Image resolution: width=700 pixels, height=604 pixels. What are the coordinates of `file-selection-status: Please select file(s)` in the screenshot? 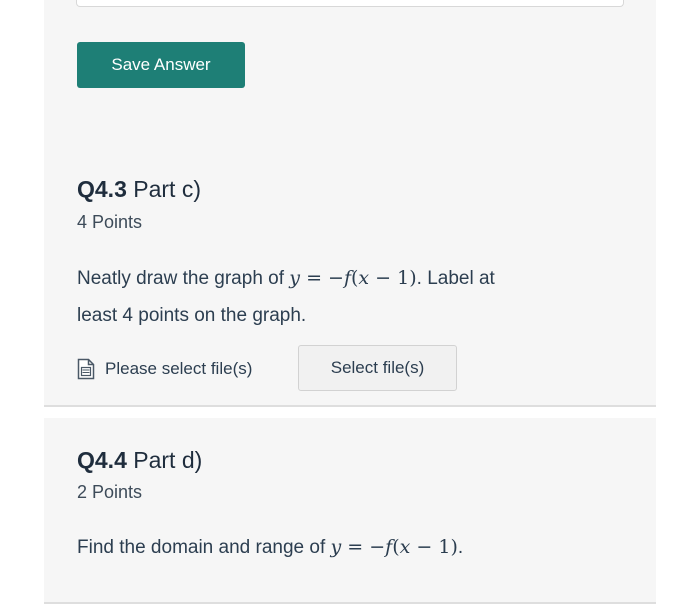 It's located at (179, 368).